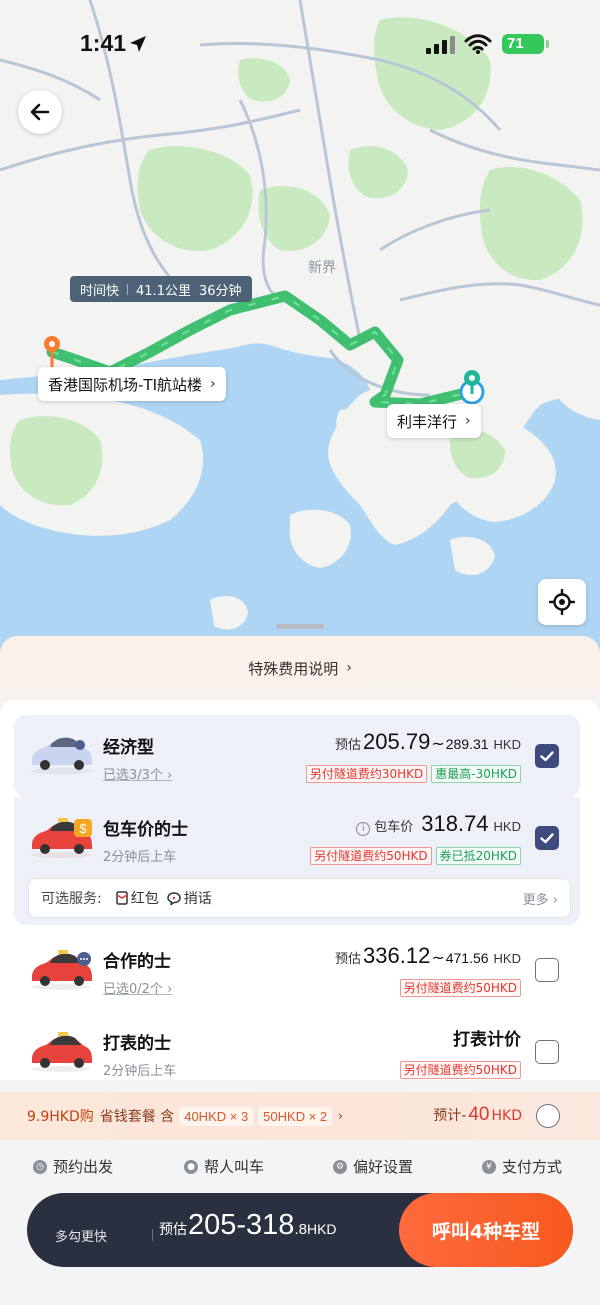 This screenshot has width=600, height=1305. Describe the element at coordinates (548, 1116) in the screenshot. I see `promo-radio` at that location.